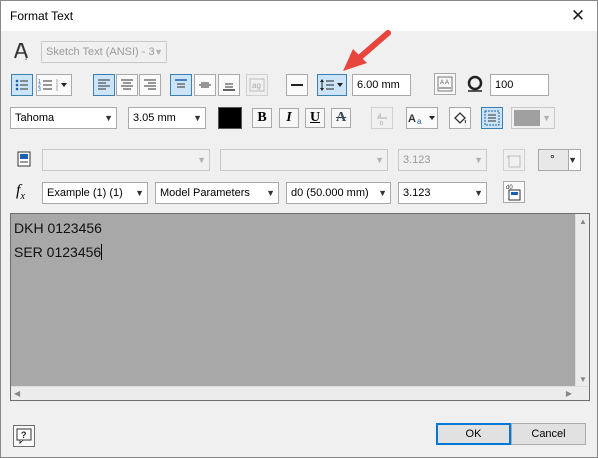 This screenshot has height=458, width=598. I want to click on parameter-precision-value: 3.123, so click(417, 193).